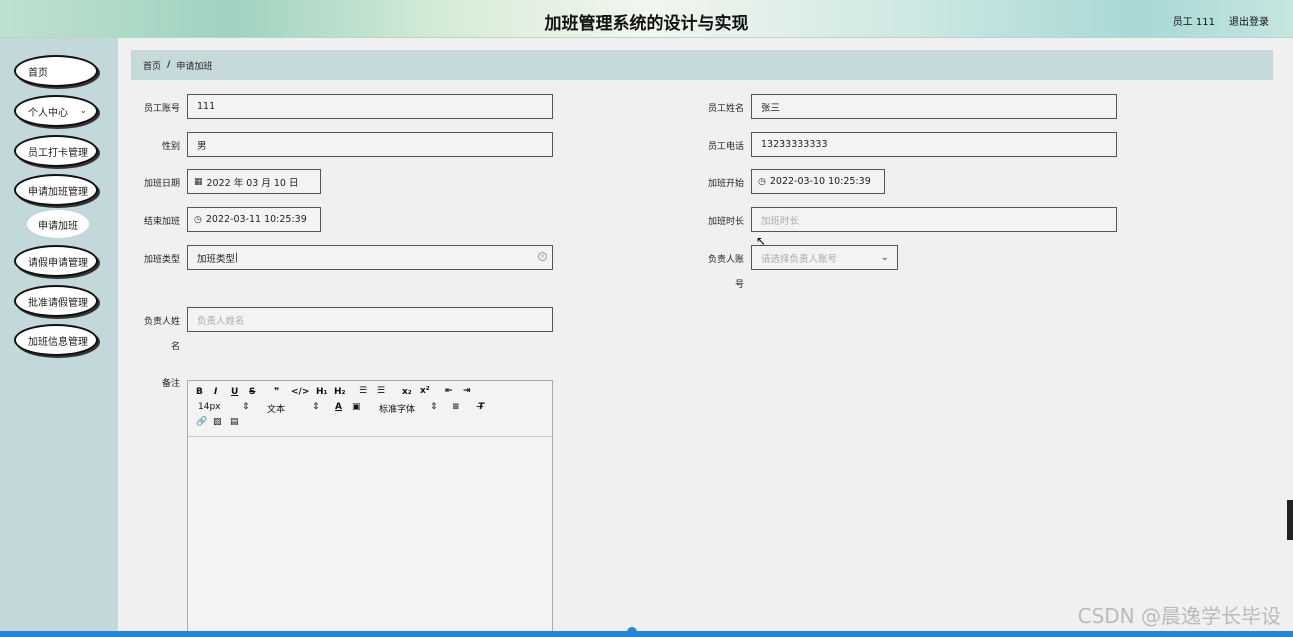 This screenshot has height=637, width=1293. I want to click on manager-name-label: 负责人姓, so click(161, 322).